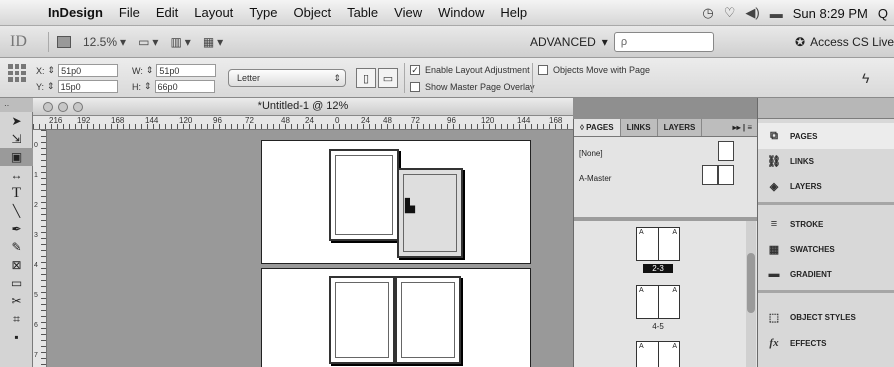 The height and width of the screenshot is (367, 894). I want to click on view-options-dropdown: ▭ ▾, so click(148, 42).